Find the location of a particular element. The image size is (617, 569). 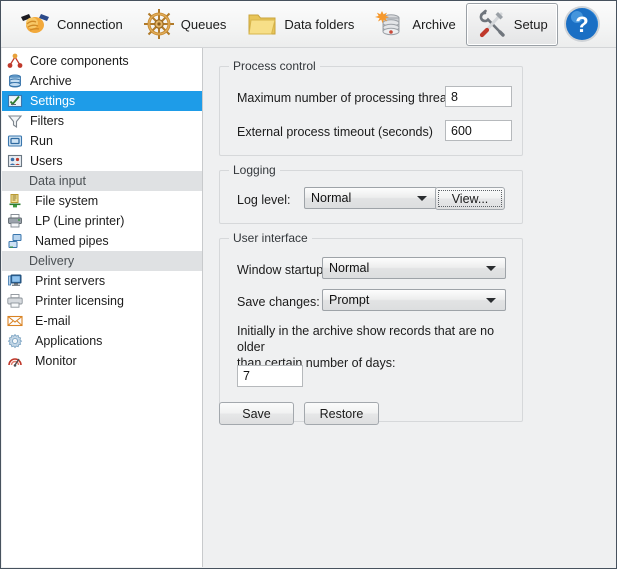

log-level-select: Normal is located at coordinates (370, 198).